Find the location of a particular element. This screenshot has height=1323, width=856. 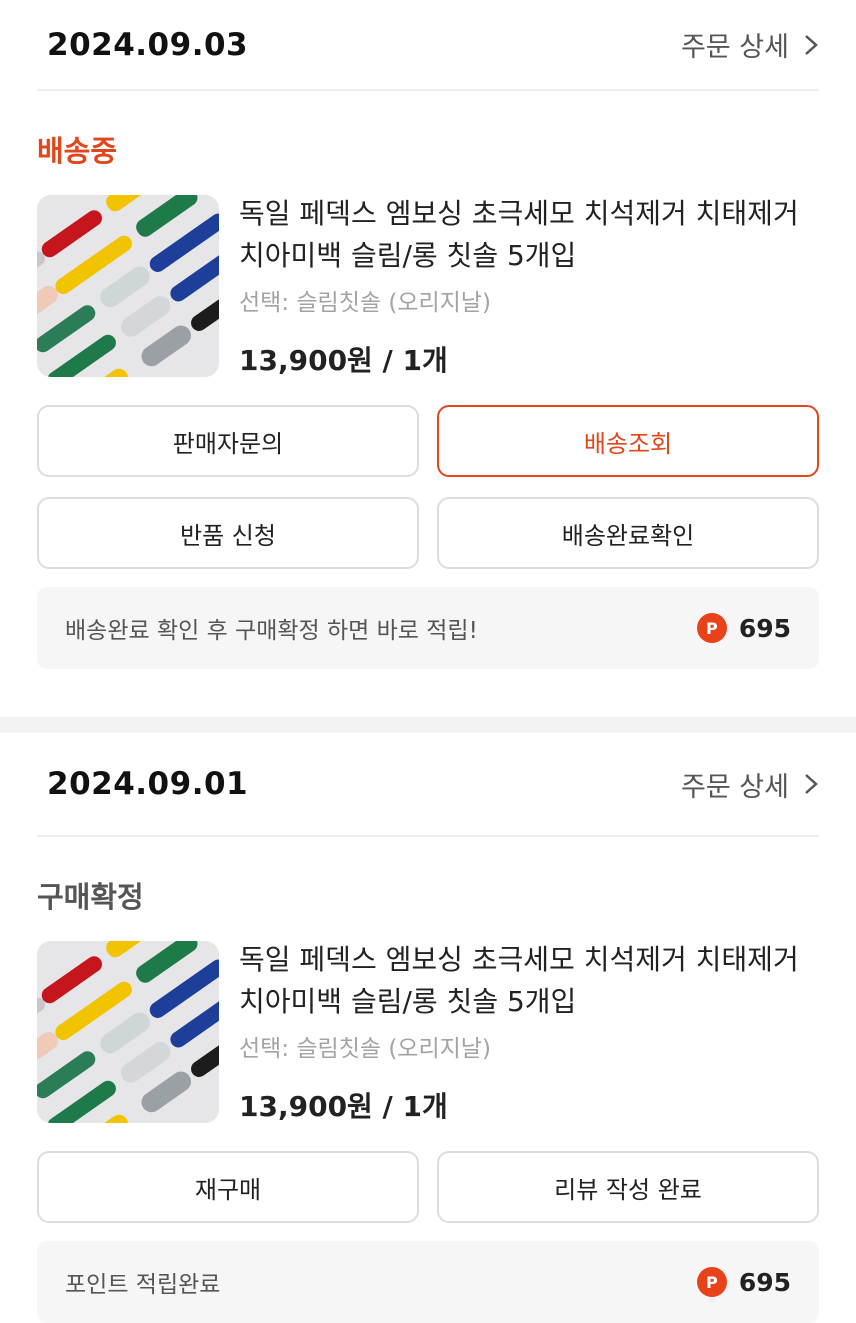

seller-inquiry-button: 판매자문의 is located at coordinates (228, 441).